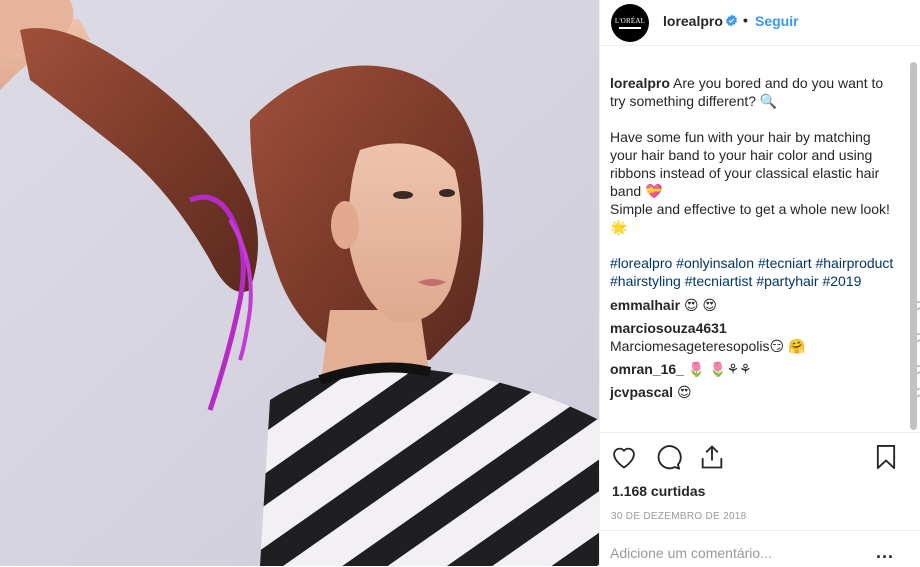  Describe the element at coordinates (731, 20) in the screenshot. I see `verified-icon` at that location.